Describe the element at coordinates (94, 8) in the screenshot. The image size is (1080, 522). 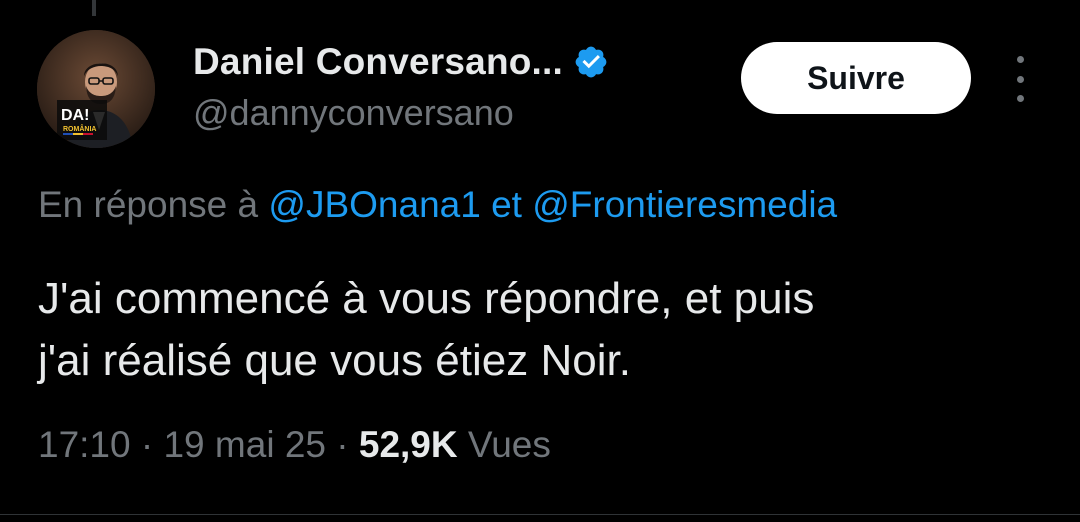
I see `thread-connector-line` at that location.